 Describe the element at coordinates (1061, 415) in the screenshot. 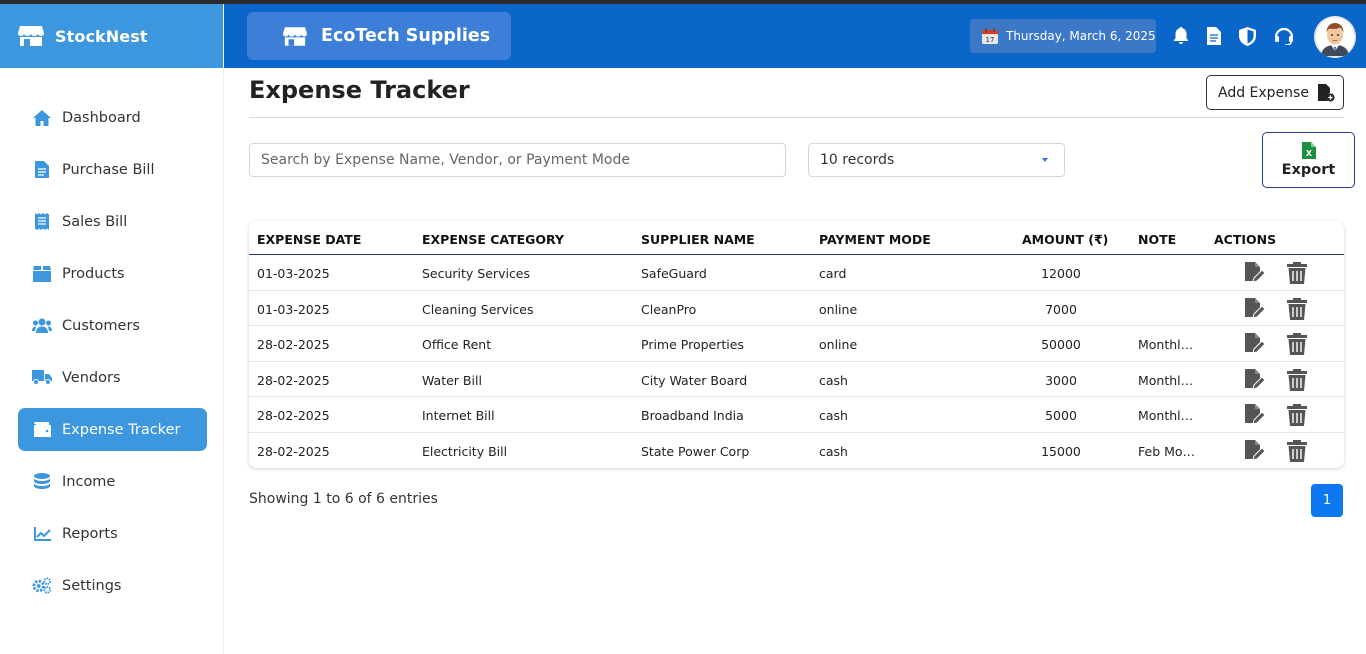

I see `cell-amount: 5000` at that location.